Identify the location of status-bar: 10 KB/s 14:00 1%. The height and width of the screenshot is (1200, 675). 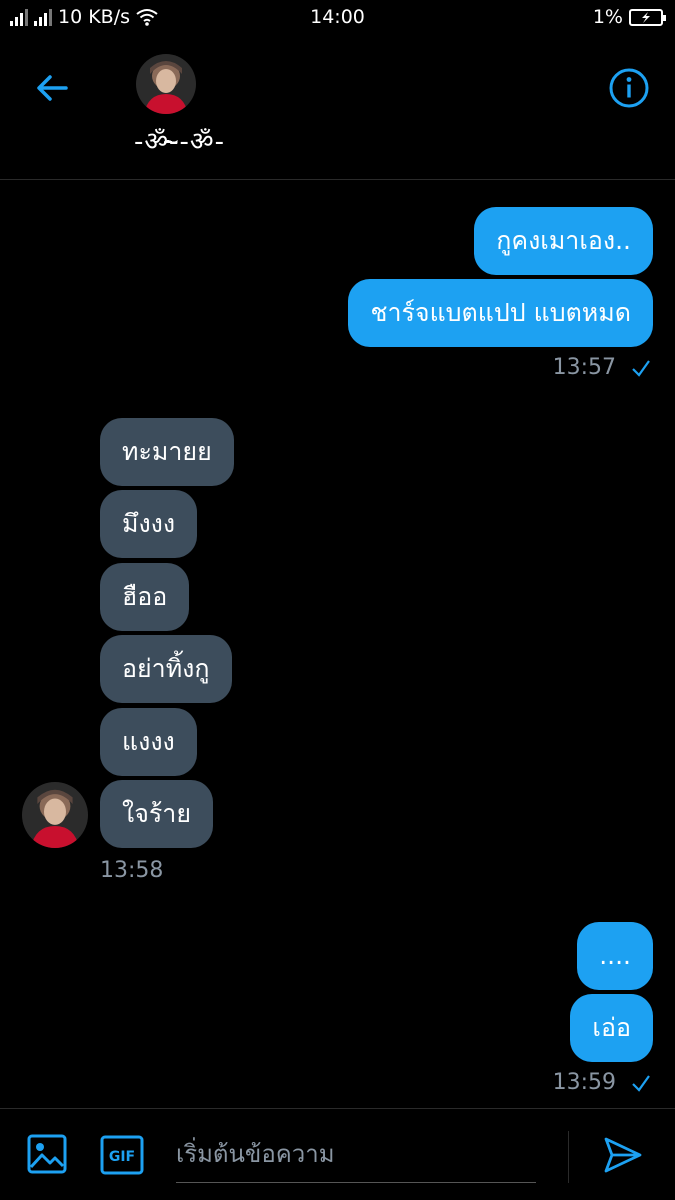
(337, 18).